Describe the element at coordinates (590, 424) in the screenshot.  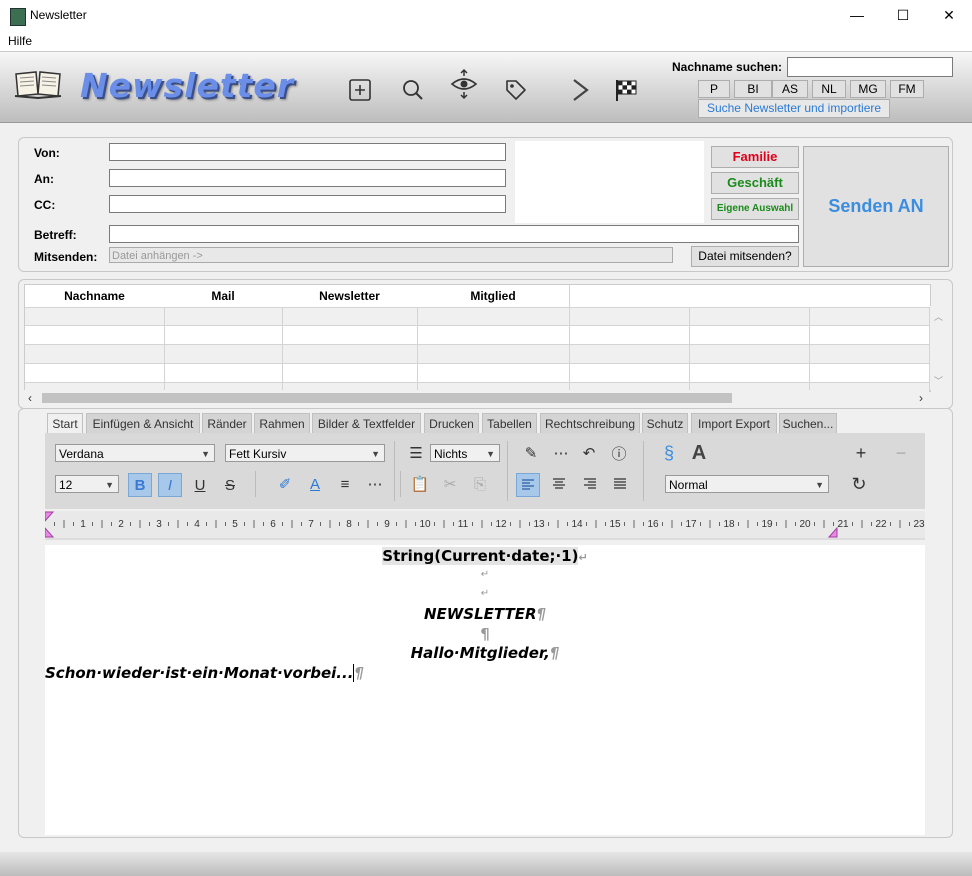
I see `tab-spelling: Rechtschreibung` at that location.